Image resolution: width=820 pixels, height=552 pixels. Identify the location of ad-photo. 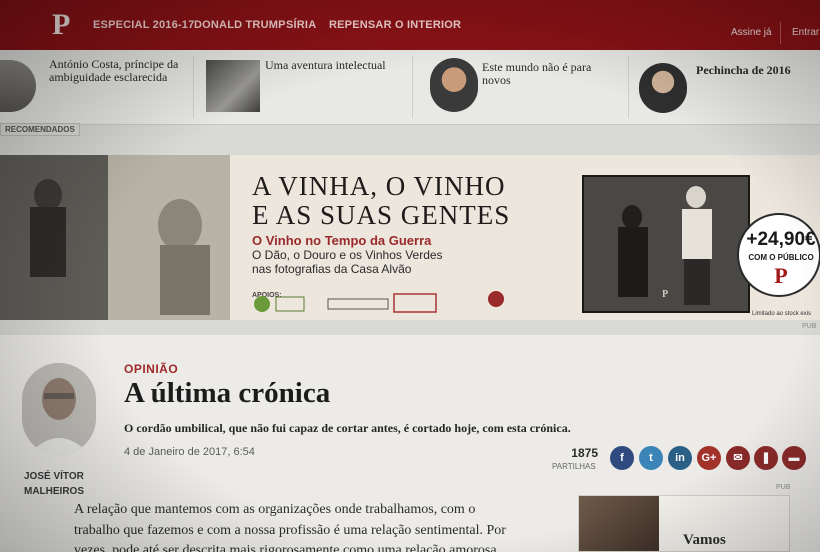
(115, 237).